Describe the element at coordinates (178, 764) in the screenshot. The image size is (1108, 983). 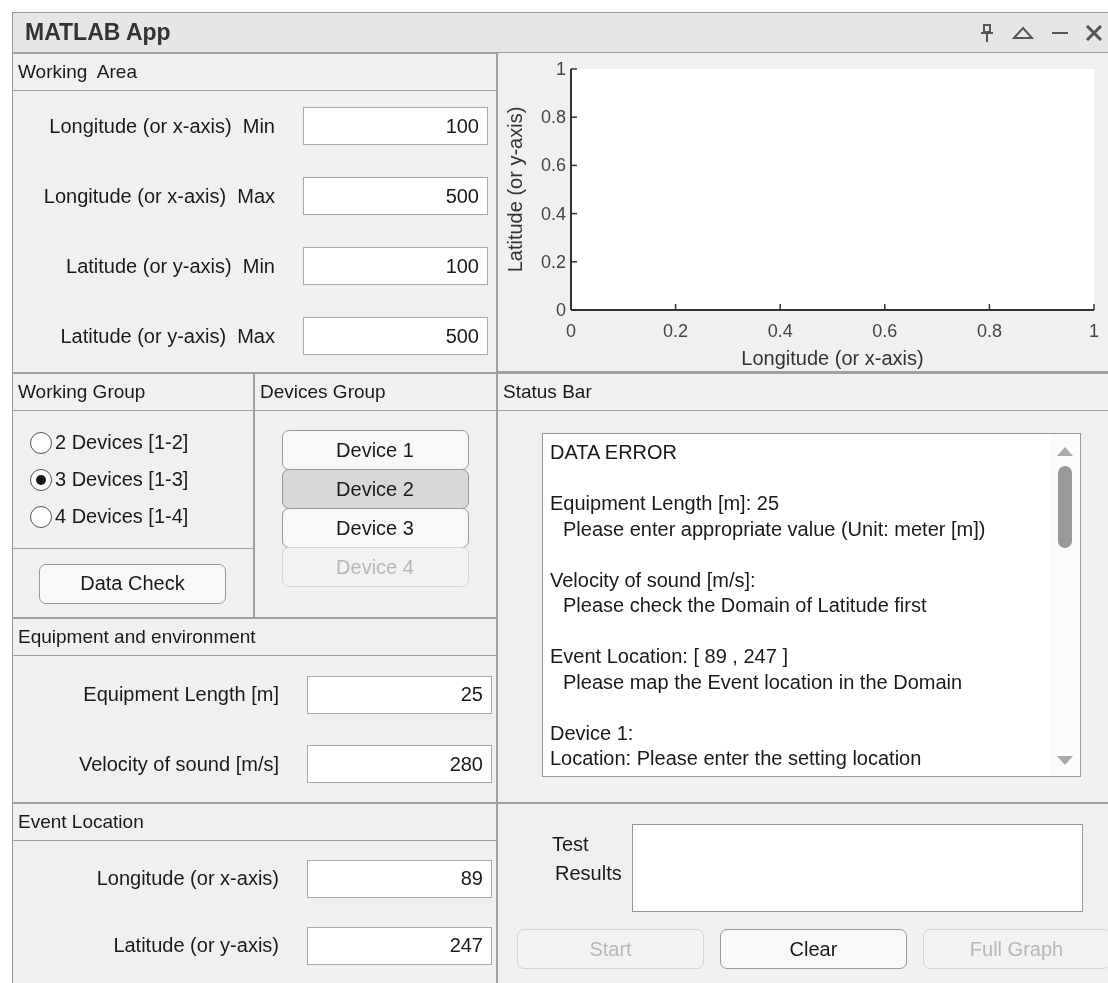
I see `field-label: Velocity of sound [m/s]` at that location.